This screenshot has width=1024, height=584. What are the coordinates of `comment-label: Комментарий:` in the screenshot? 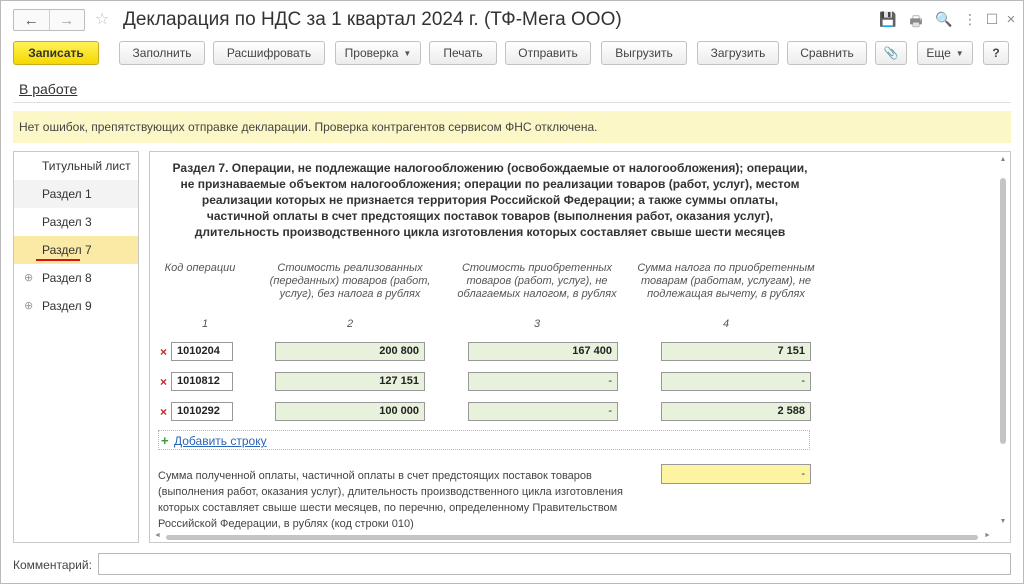 It's located at (52, 565).